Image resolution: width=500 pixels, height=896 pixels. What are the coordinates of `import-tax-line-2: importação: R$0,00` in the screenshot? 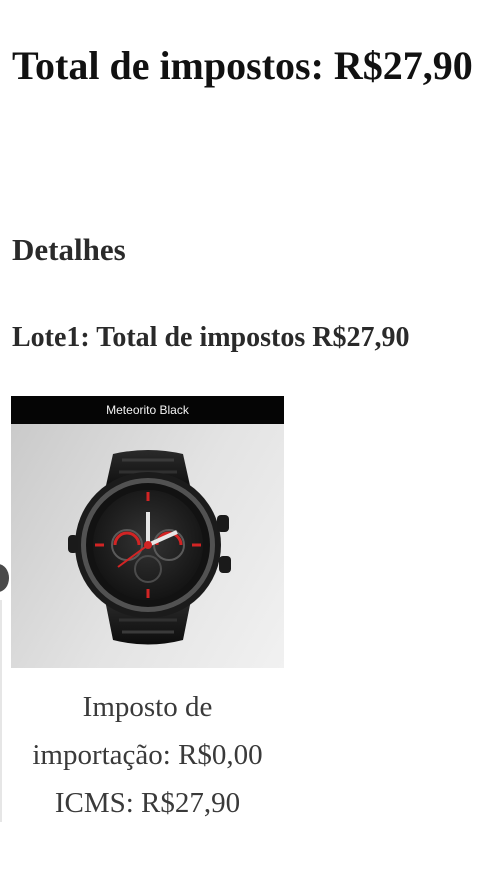 It's located at (147, 755).